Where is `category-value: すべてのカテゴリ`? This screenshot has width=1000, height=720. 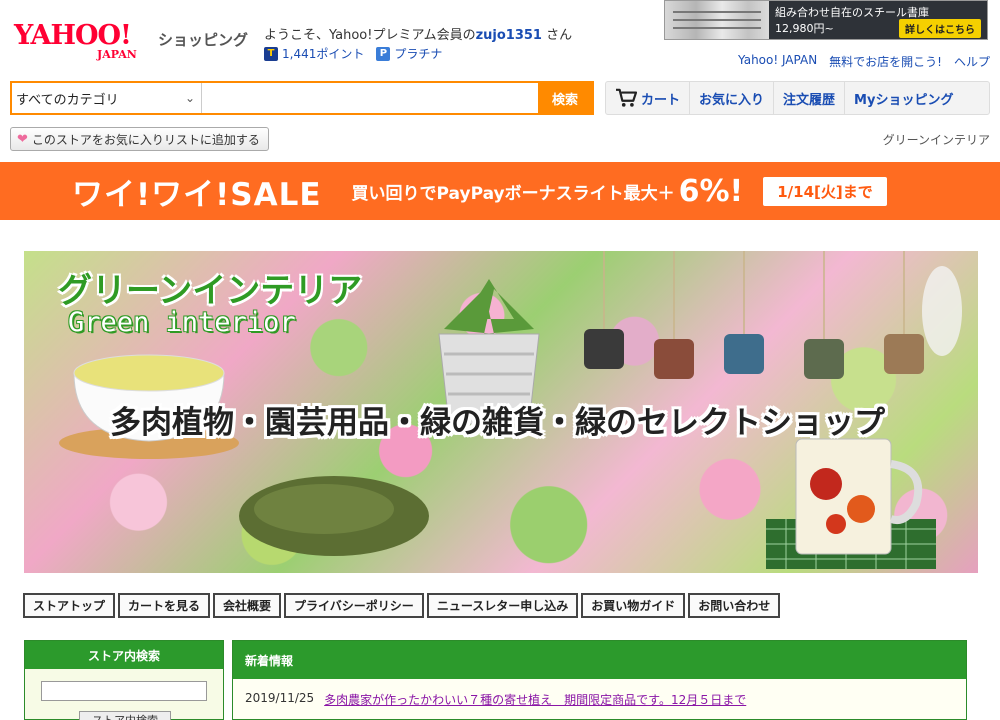 category-value: すべてのカテゴリ is located at coordinates (67, 100).